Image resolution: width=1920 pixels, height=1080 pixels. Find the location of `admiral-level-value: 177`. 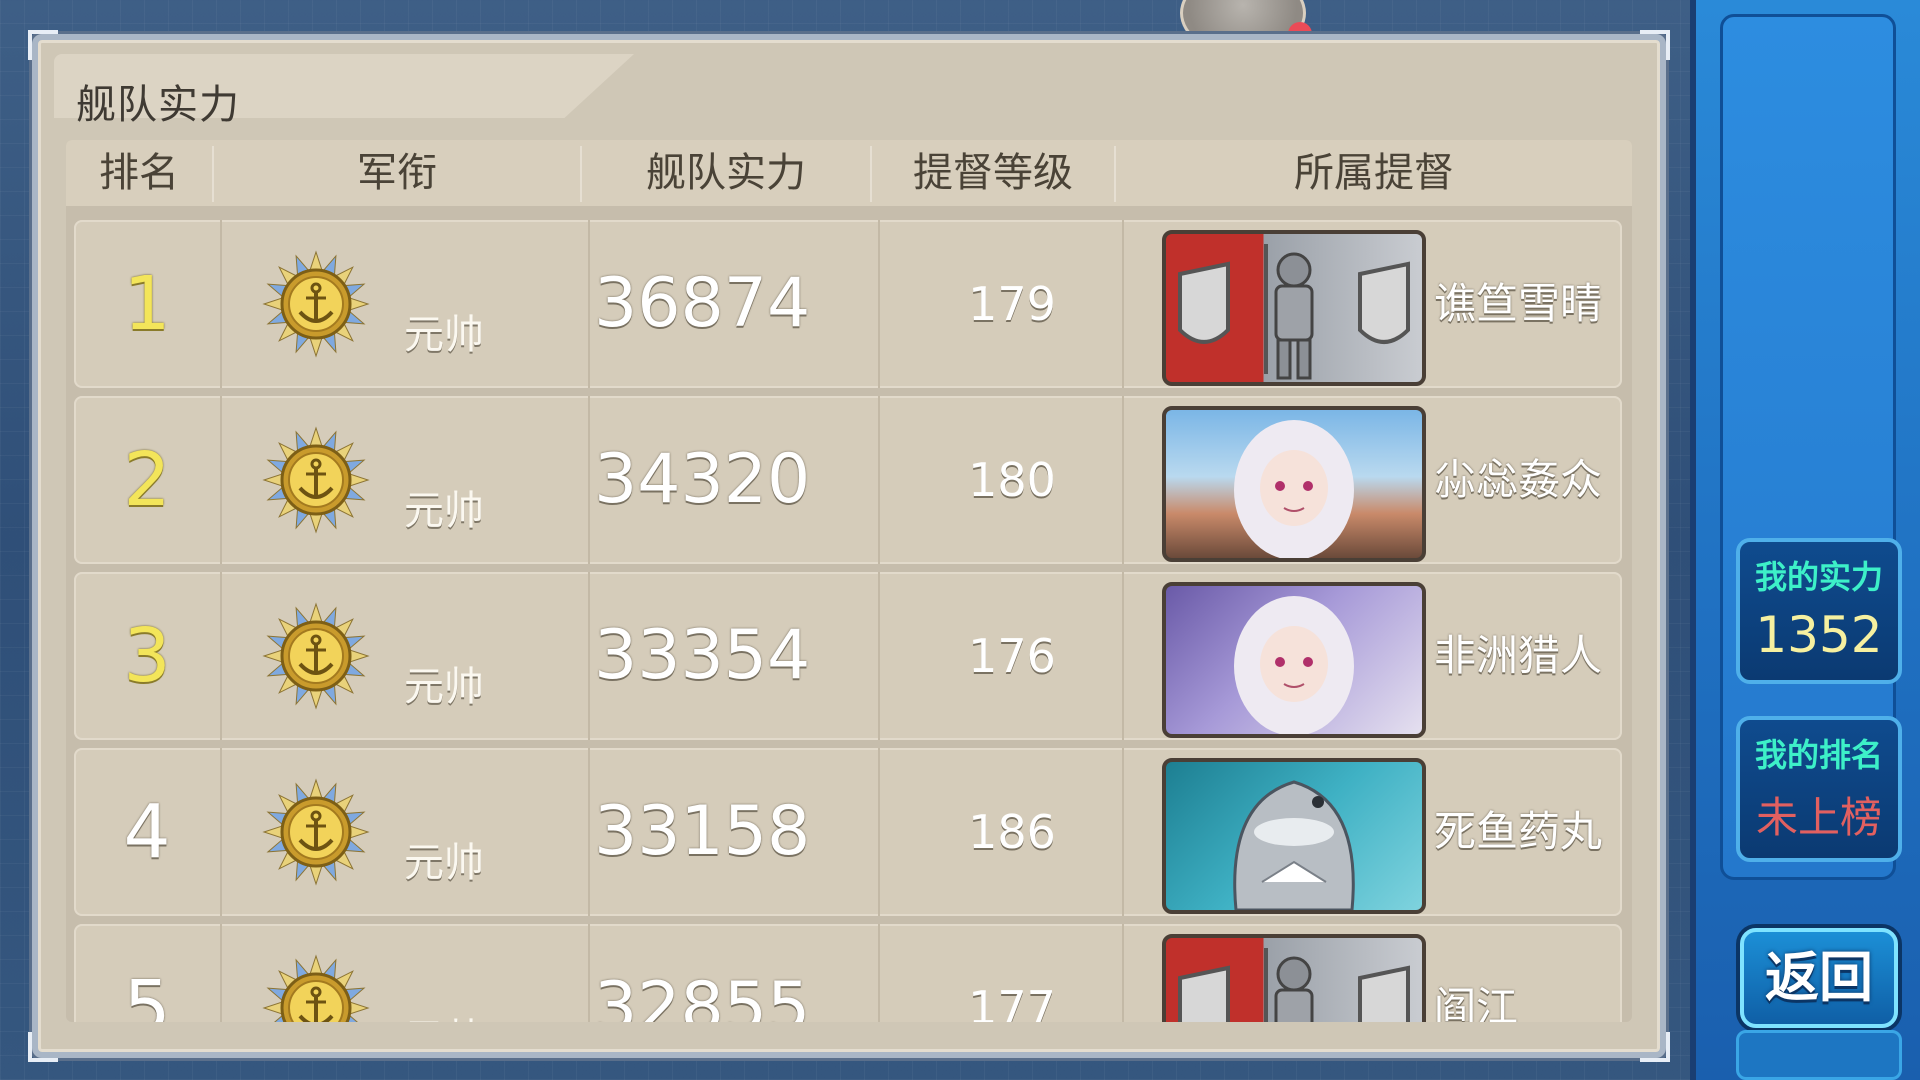

admiral-level-value: 177 is located at coordinates (1012, 1001).